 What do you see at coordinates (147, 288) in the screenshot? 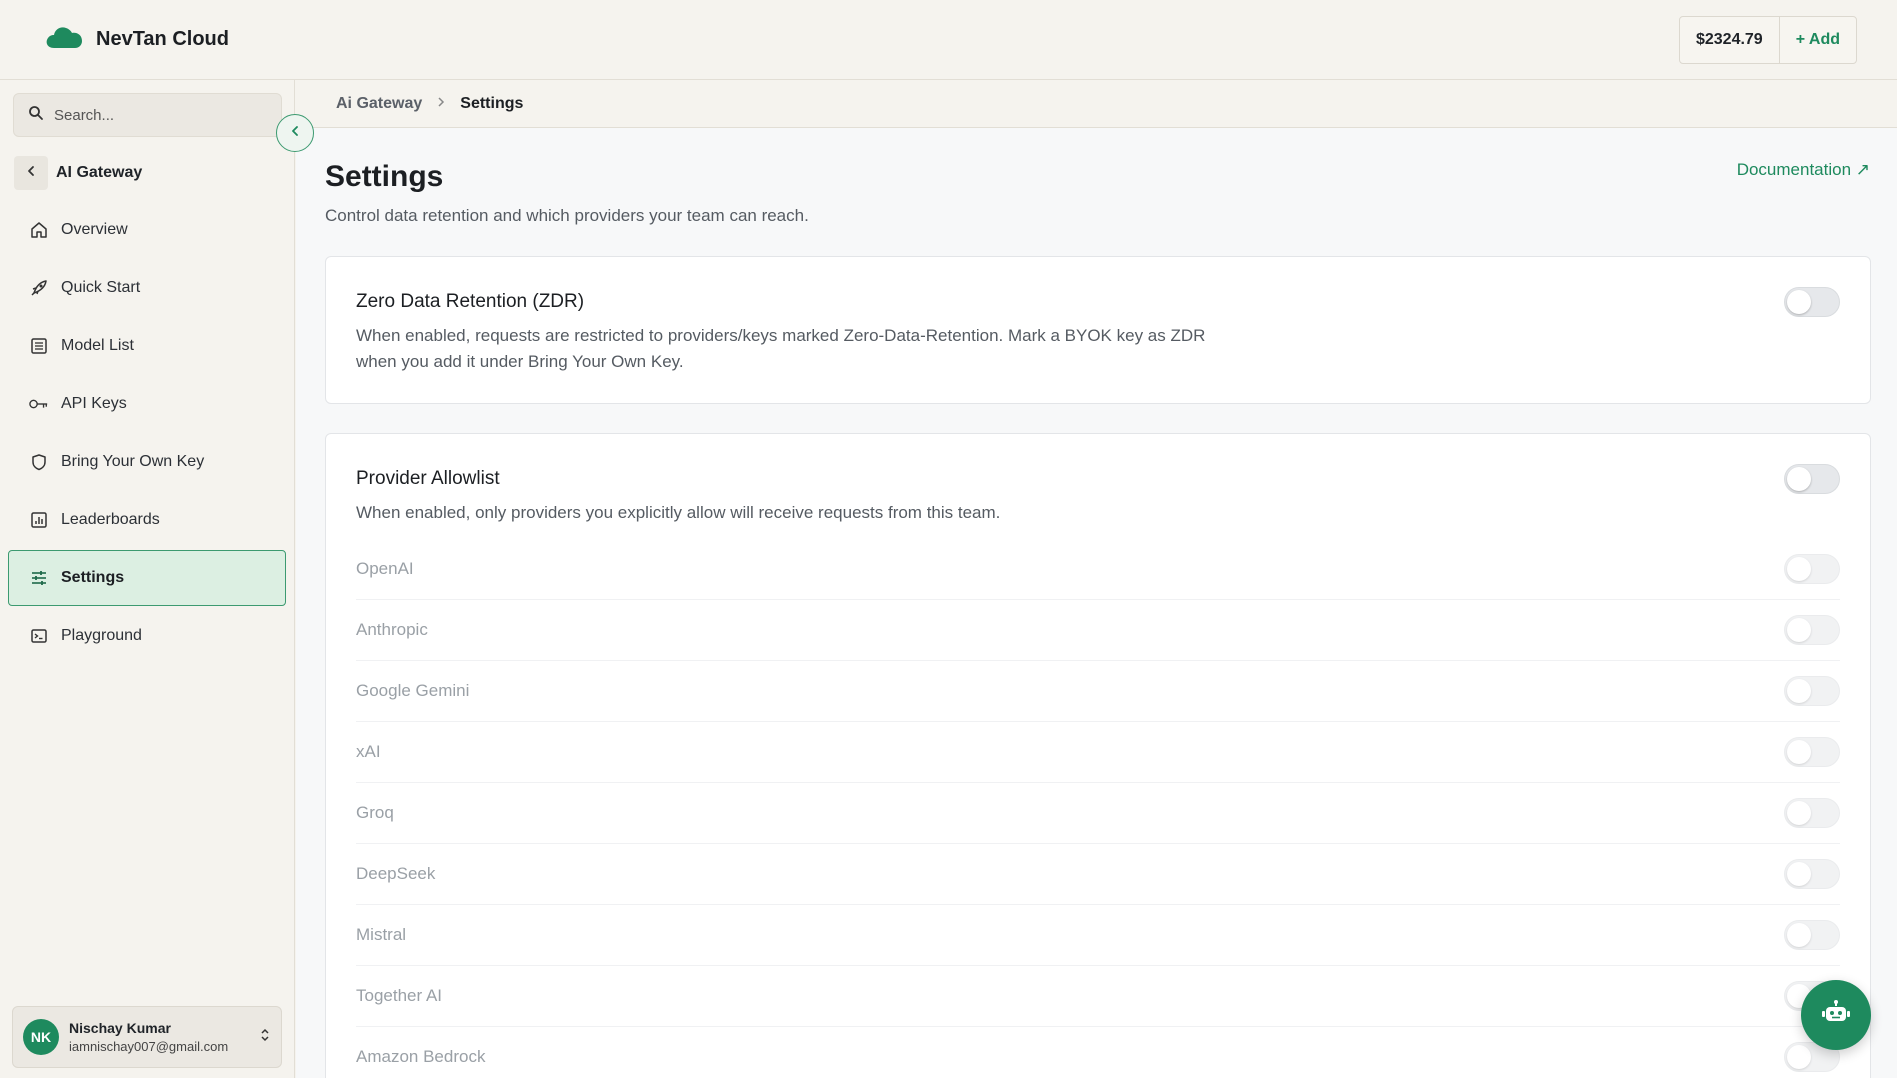
I see `sidebar-item-quick-start: Quick Start` at bounding box center [147, 288].